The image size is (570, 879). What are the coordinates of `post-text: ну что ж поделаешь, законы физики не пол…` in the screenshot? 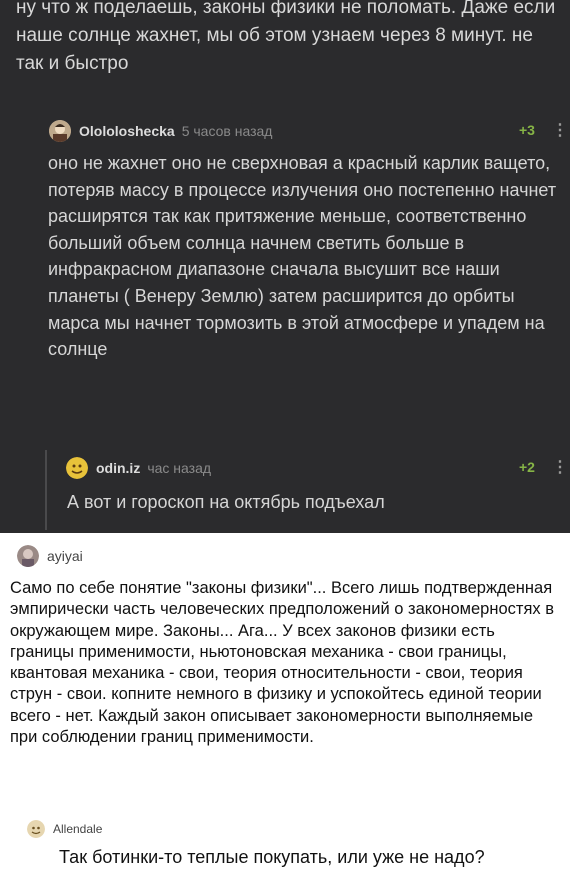 It's located at (286, 37).